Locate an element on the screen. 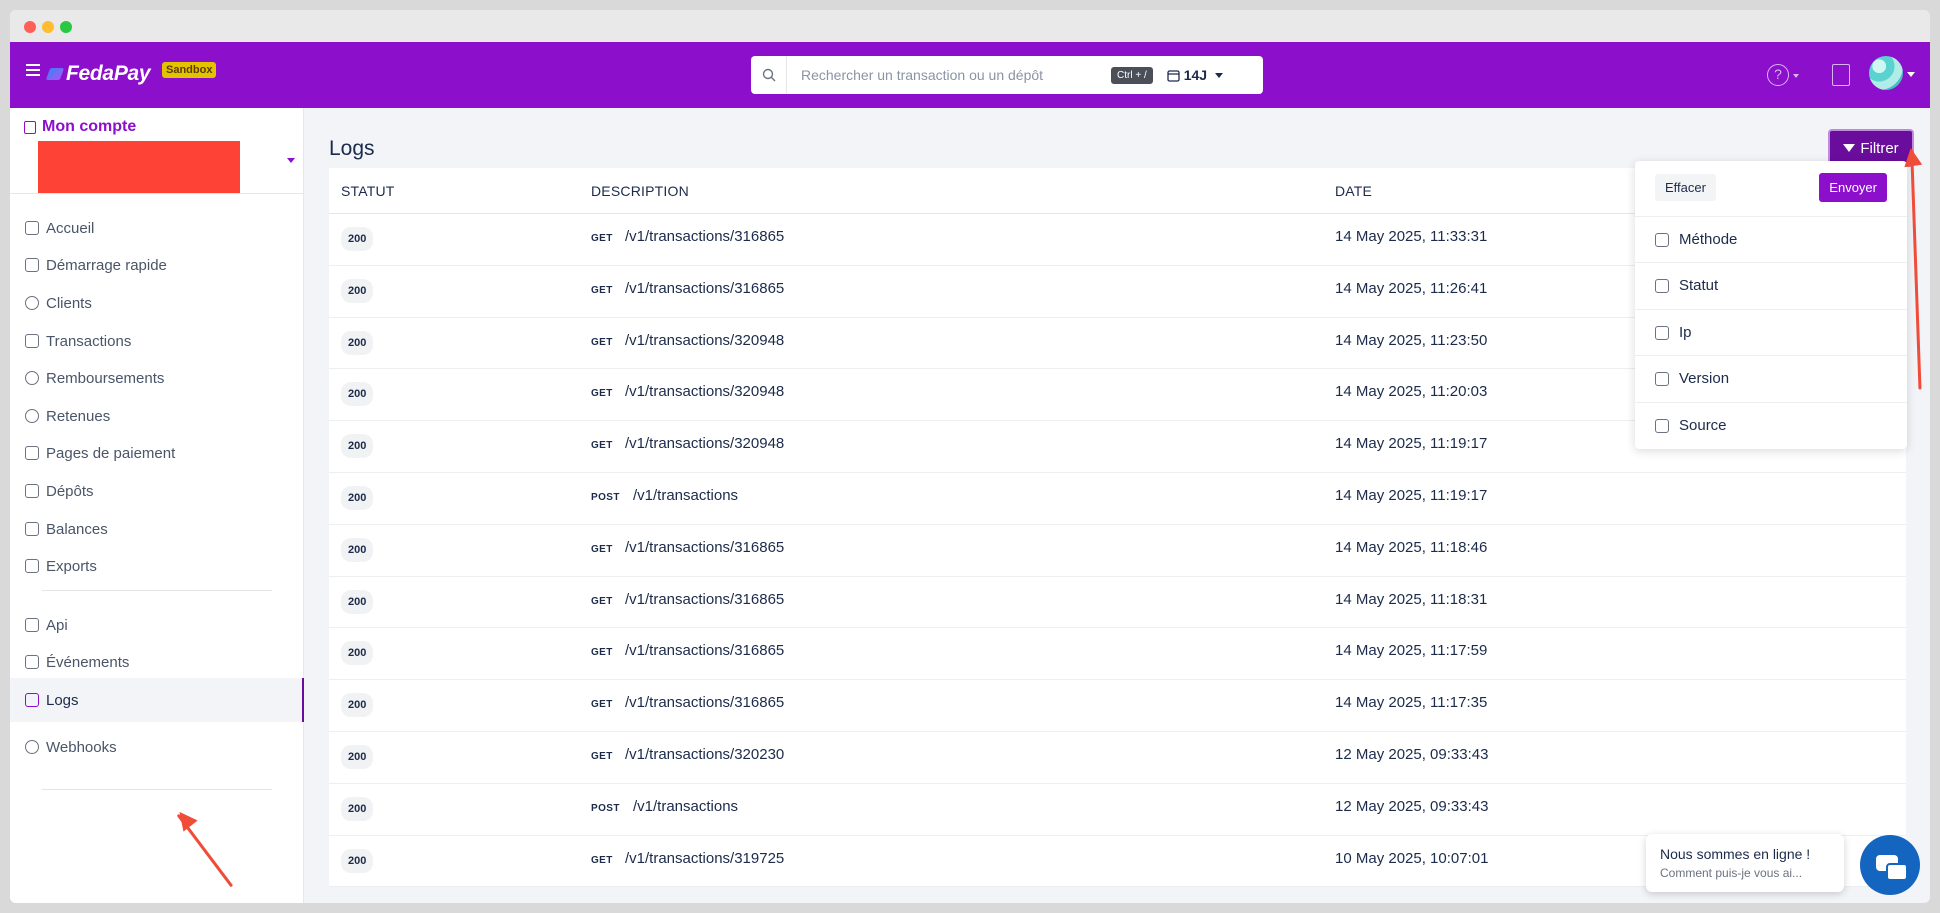  chat-title: Nous sommes en ligne ! is located at coordinates (1735, 854).